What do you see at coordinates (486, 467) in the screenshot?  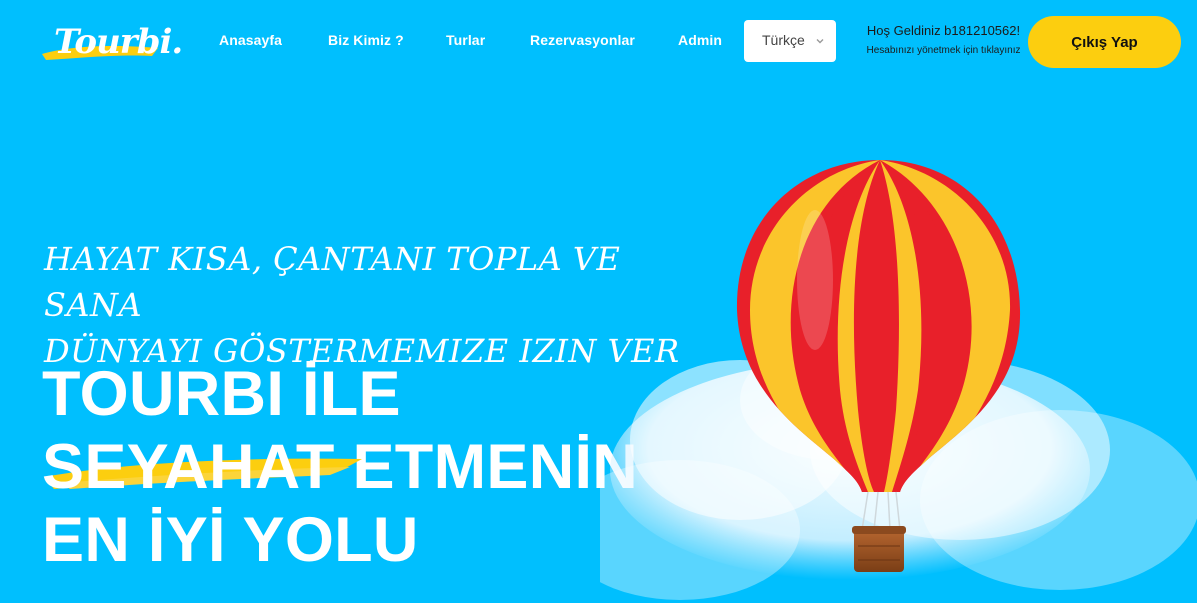 I see `headline-line-2-rest: ETMENİN` at bounding box center [486, 467].